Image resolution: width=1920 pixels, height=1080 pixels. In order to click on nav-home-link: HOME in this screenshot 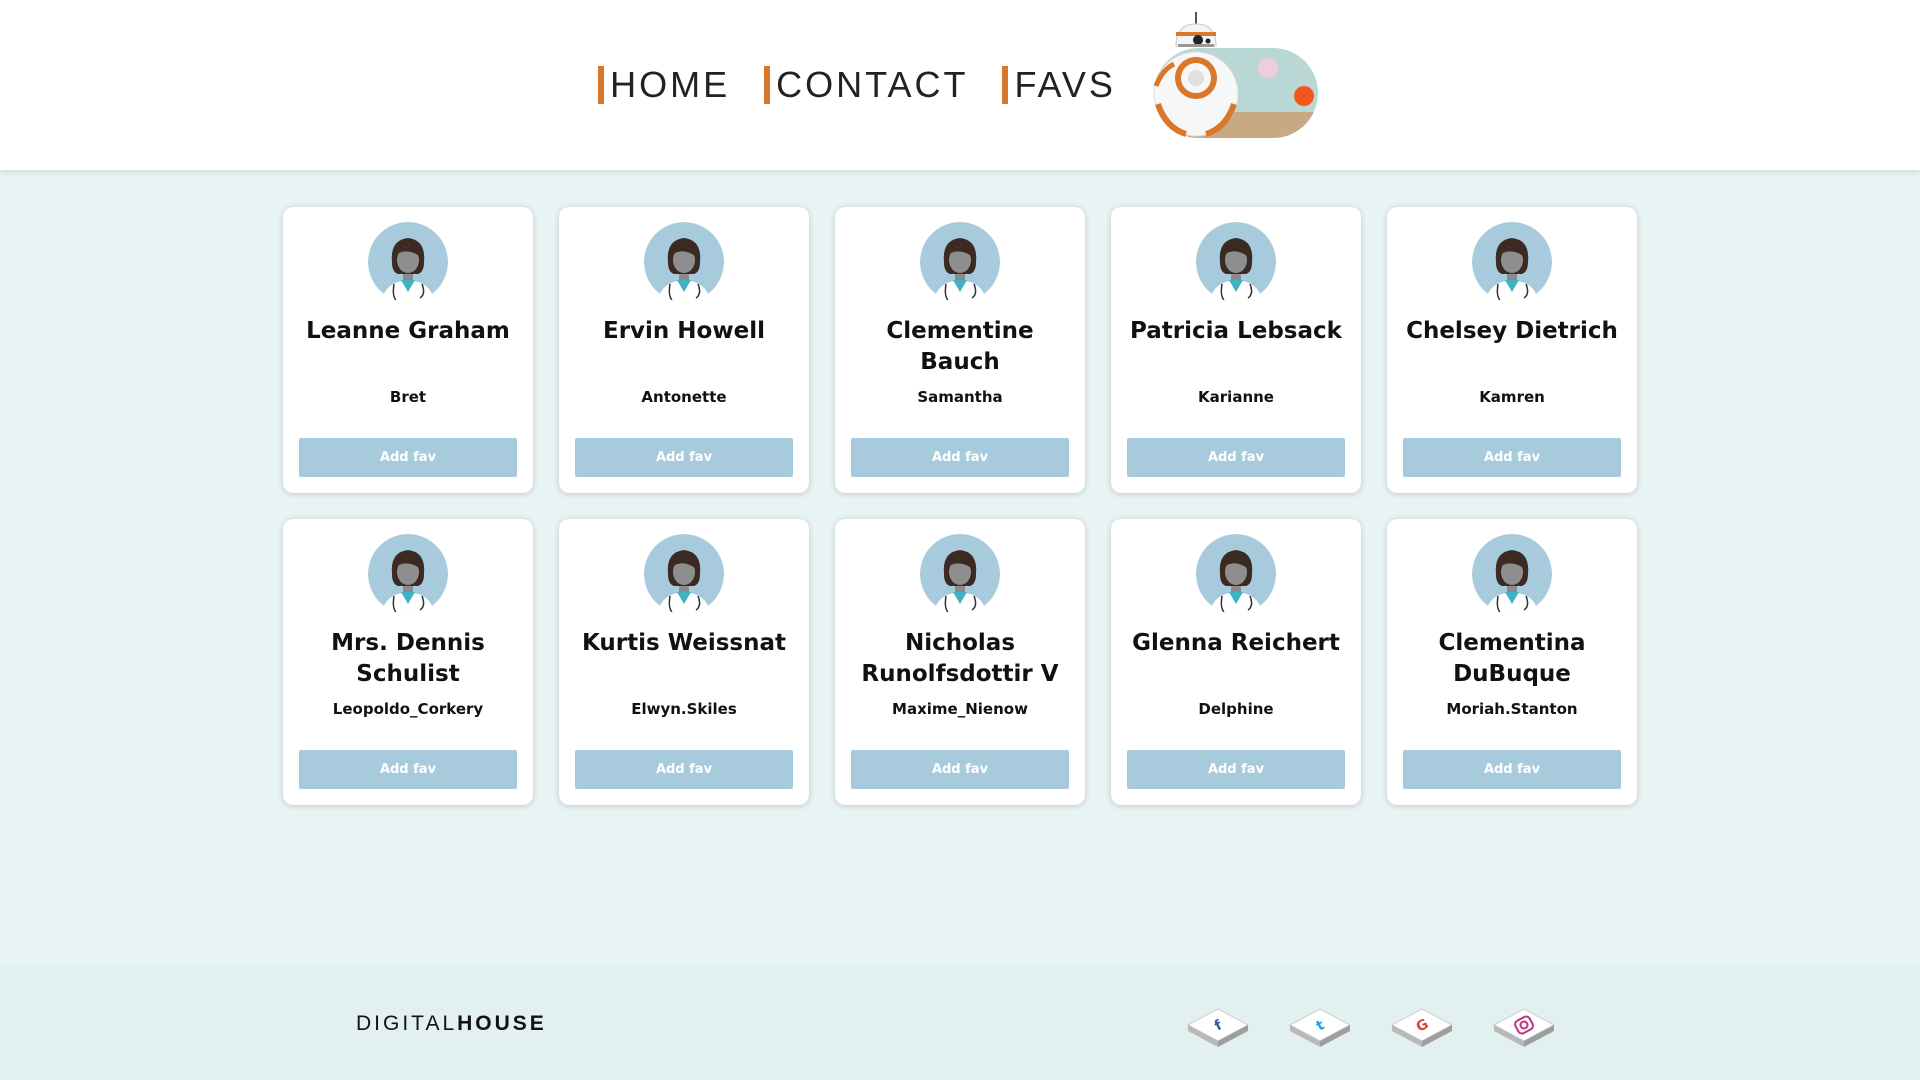, I will do `click(664, 84)`.